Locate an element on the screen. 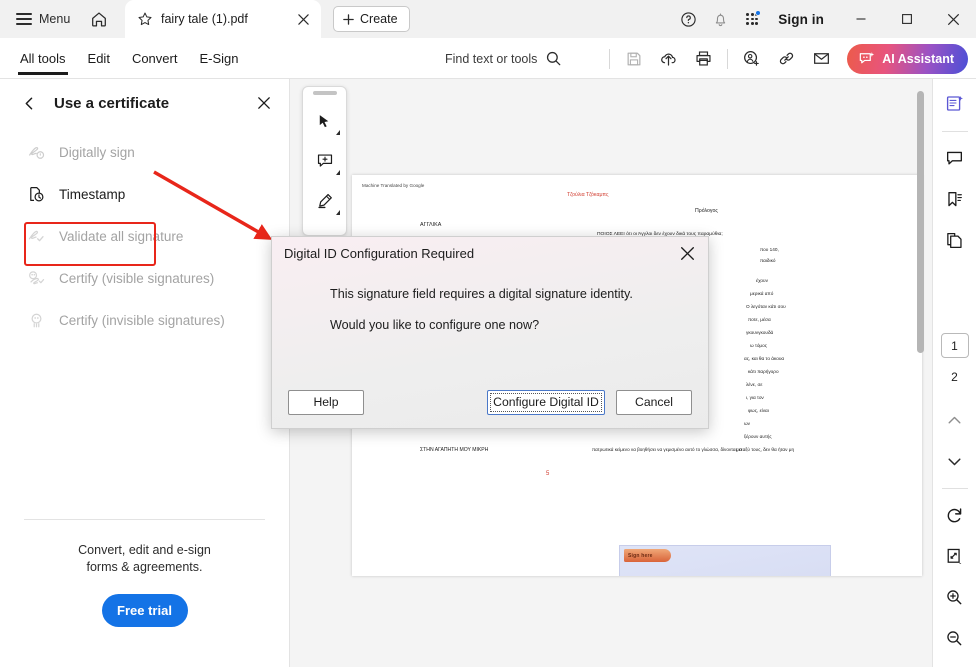 The image size is (976, 667). edit-with-ai-button is located at coordinates (955, 104).